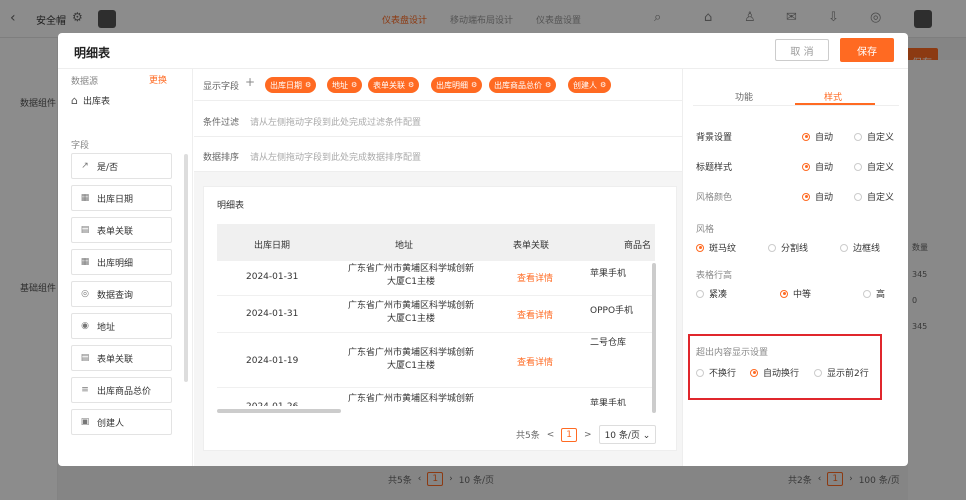 This screenshot has height=500, width=966. Describe the element at coordinates (335, 121) in the screenshot. I see `filter-dropzone: 请从左侧拖动字段到此处完成过滤条件配置` at that location.